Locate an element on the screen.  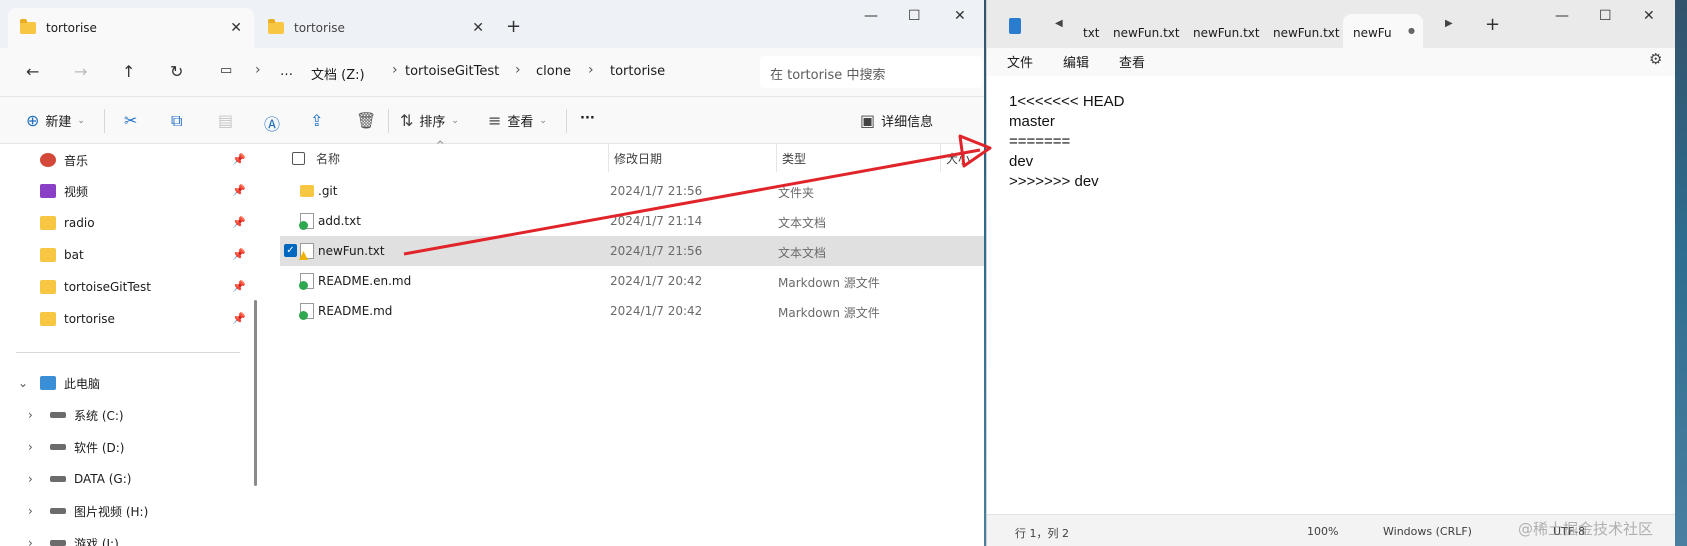
paste-button: ▤ is located at coordinates (225, 120).